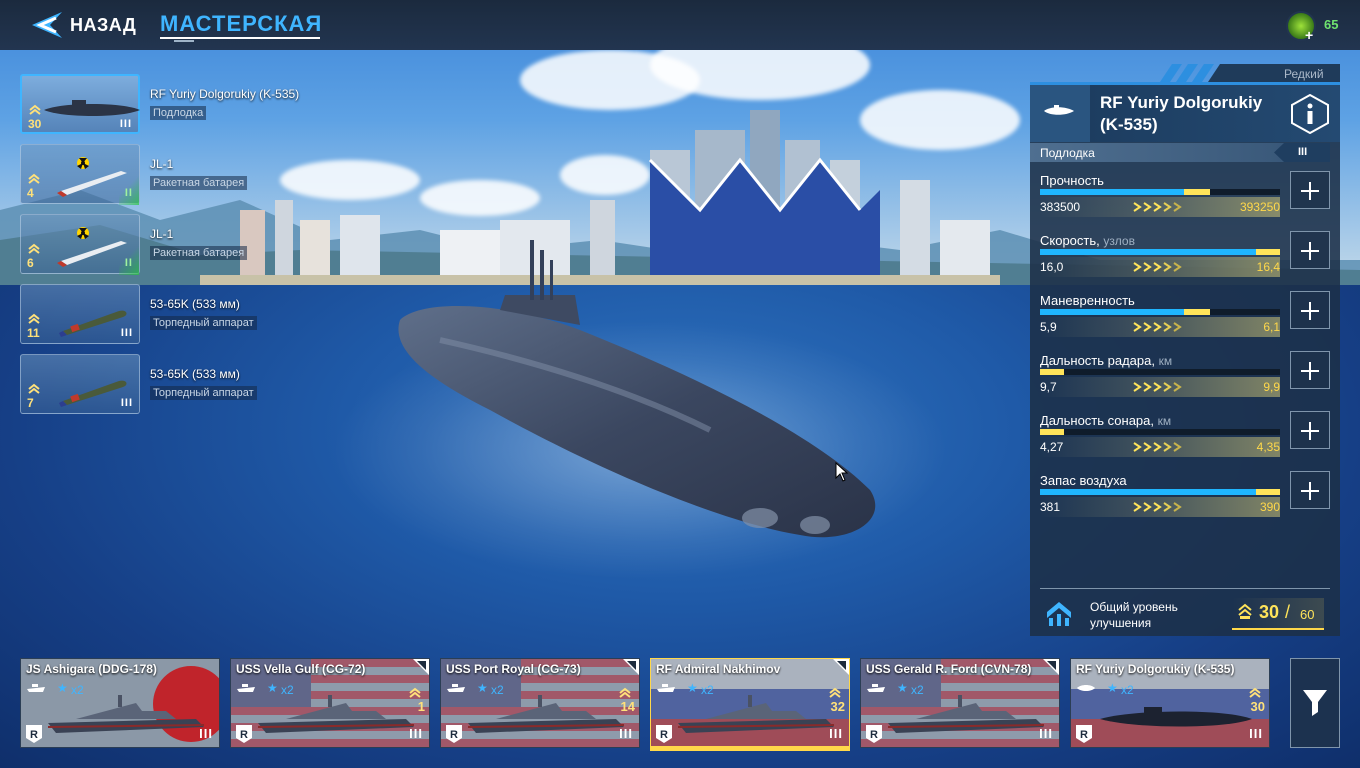 This screenshot has width=1360, height=768. I want to click on upgrade-level-slash: /, so click(1288, 612).